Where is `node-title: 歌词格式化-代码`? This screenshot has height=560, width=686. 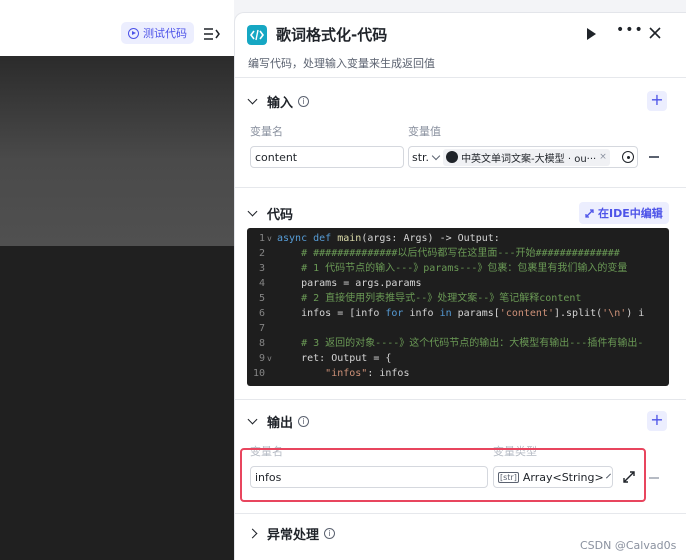
node-title: 歌词格式化-代码 is located at coordinates (331, 34).